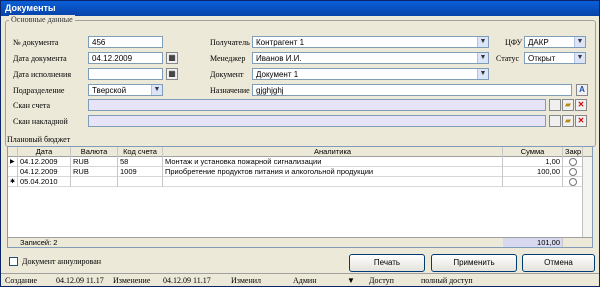 Image resolution: width=600 pixels, height=287 pixels. I want to click on window-title: Документы, so click(300, 8).